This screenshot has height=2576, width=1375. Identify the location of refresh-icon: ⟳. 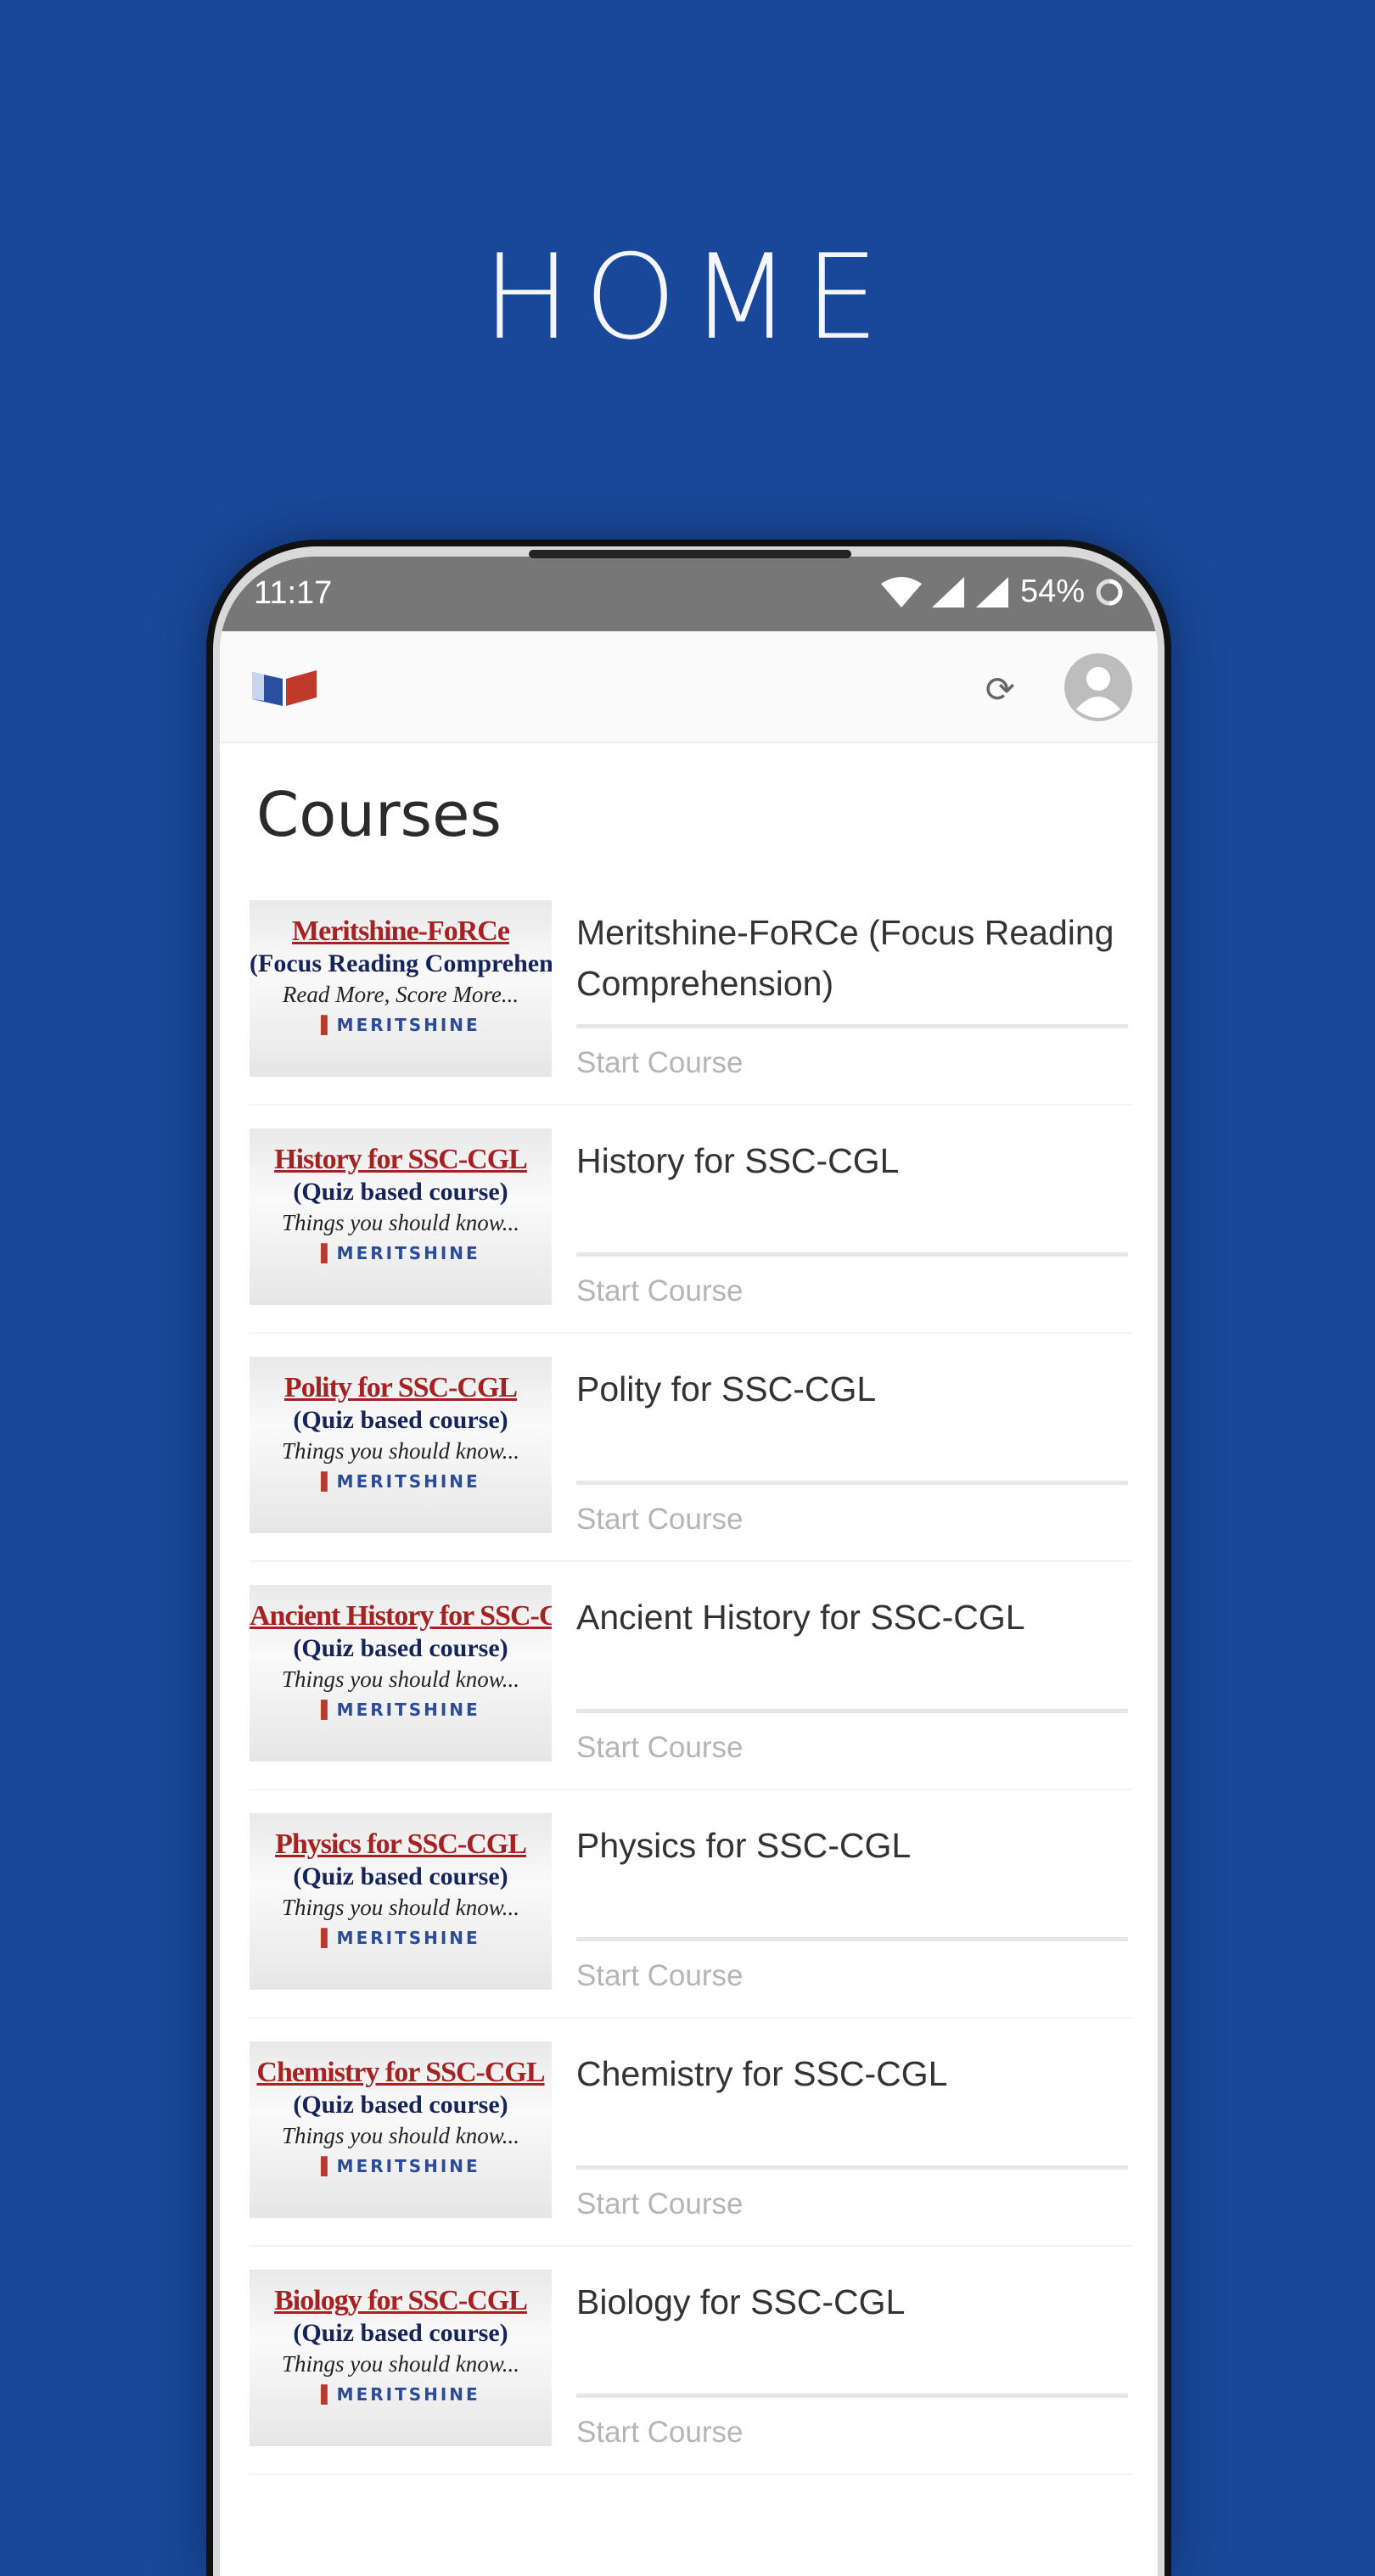
(1000, 689).